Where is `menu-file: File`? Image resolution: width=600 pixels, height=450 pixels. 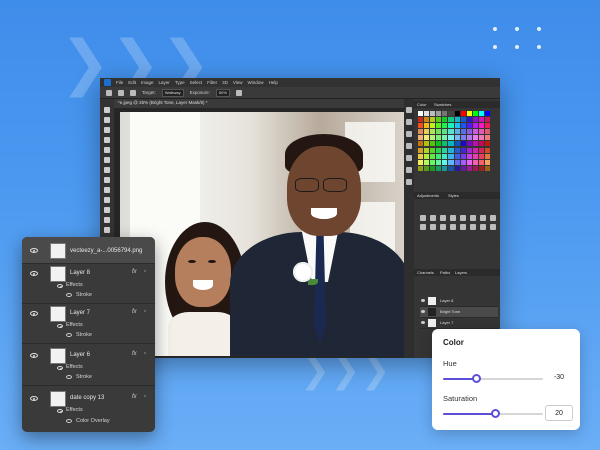 menu-file: File is located at coordinates (119, 82).